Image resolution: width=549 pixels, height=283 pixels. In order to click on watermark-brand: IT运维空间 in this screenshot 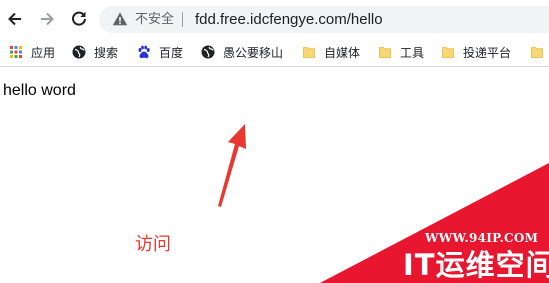, I will do `click(476, 265)`.